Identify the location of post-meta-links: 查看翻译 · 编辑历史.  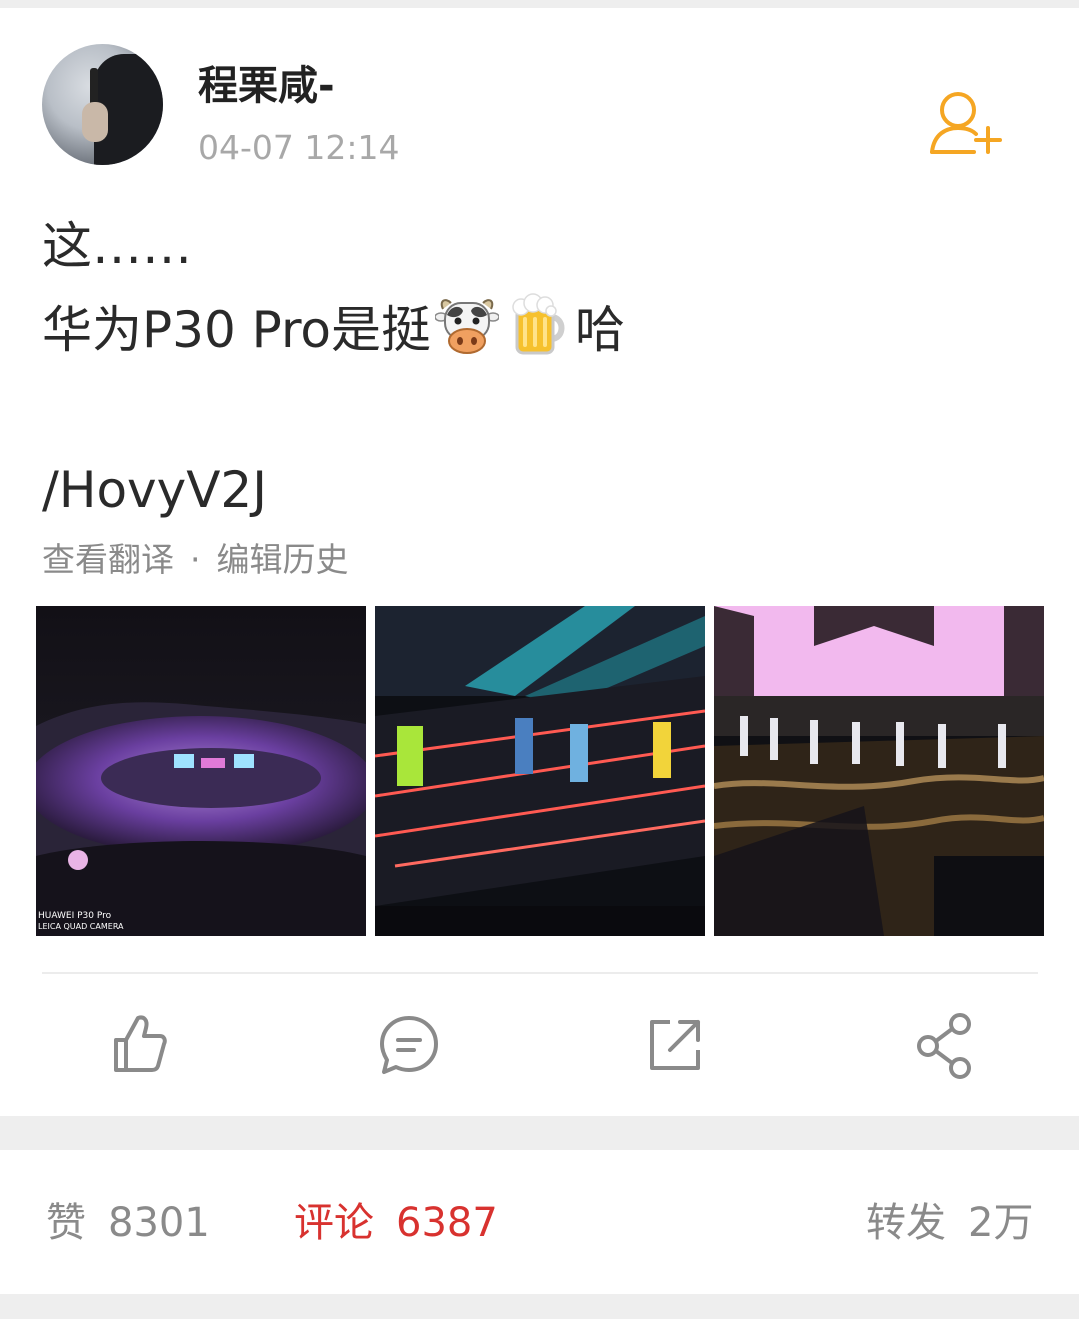
(195, 560).